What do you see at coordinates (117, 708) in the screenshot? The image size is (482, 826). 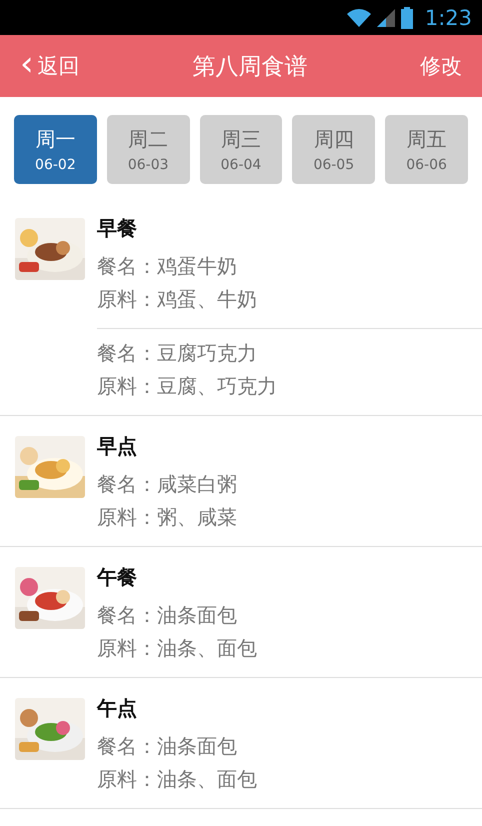 I see `meal-title: 午点` at bounding box center [117, 708].